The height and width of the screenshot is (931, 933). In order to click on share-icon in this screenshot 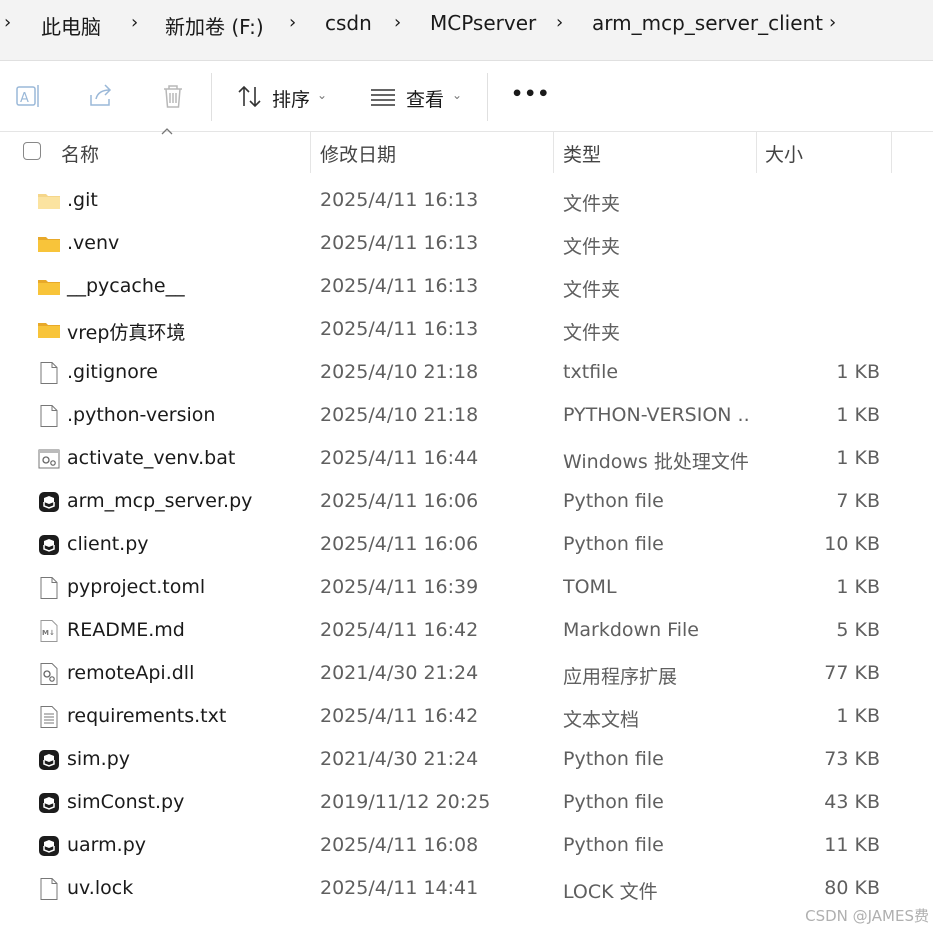, I will do `click(101, 96)`.